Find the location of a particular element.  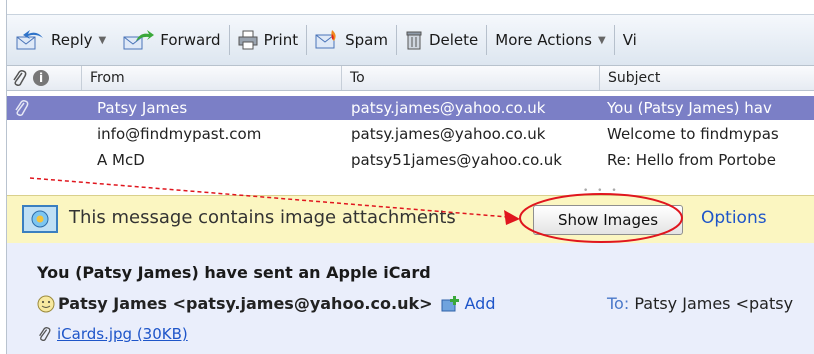

reply-button: Reply ▼ is located at coordinates (60, 40).